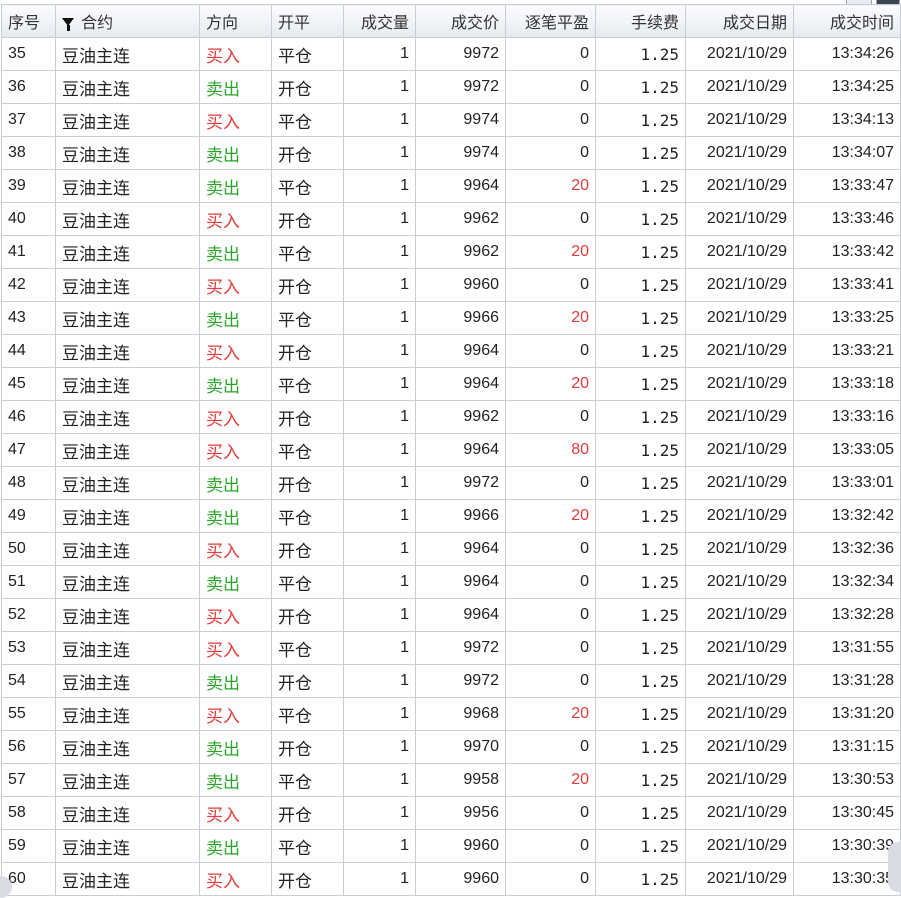 The width and height of the screenshot is (901, 898). I want to click on table-row: 52 豆油主连 买入 开仓 1 9964 0 1.25 2021/10/29 13:32:28, so click(451, 615).